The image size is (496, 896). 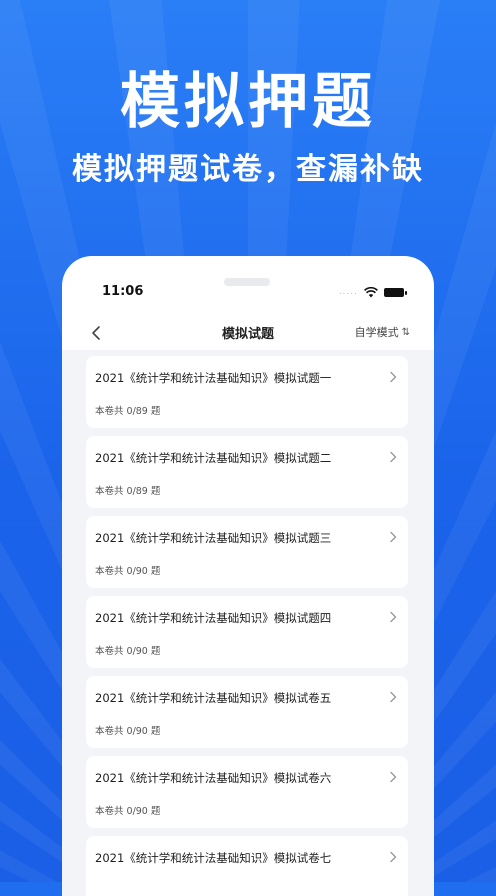 What do you see at coordinates (247, 282) in the screenshot?
I see `phone-notch` at bounding box center [247, 282].